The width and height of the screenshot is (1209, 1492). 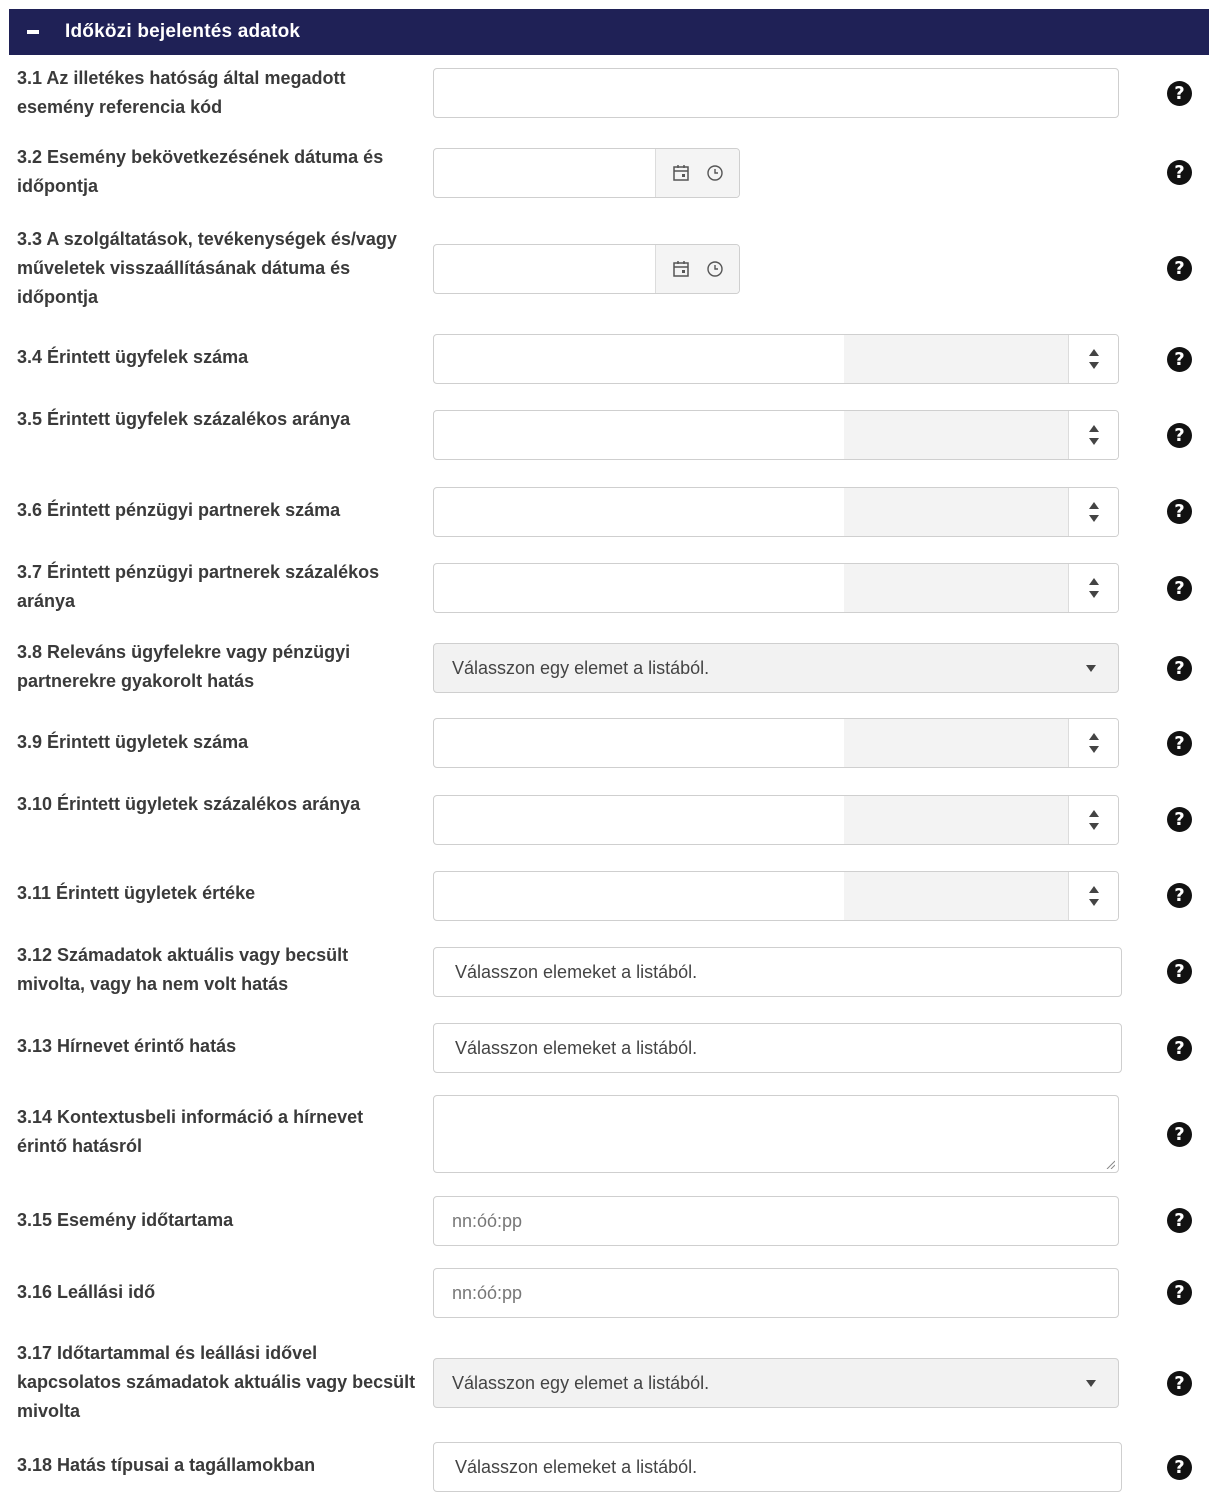 I want to click on collapse-minus-icon, so click(x=33, y=32).